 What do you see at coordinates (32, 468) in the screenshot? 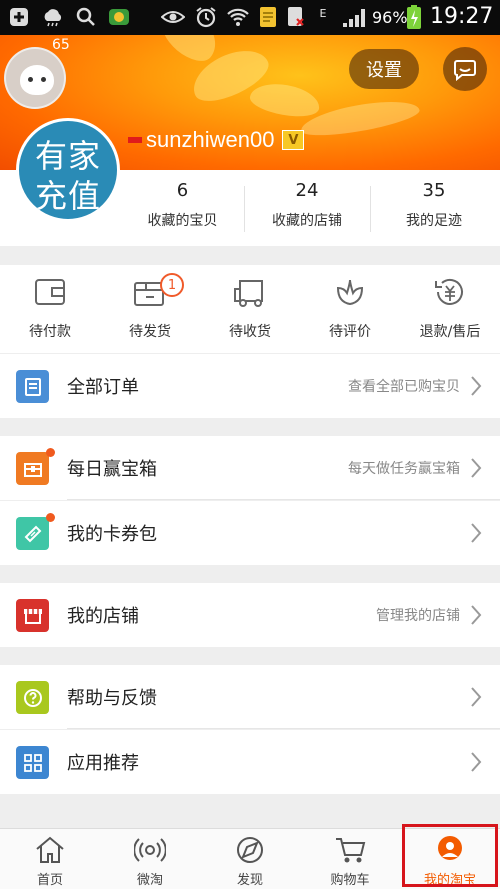
I see `treasure-box-icon` at bounding box center [32, 468].